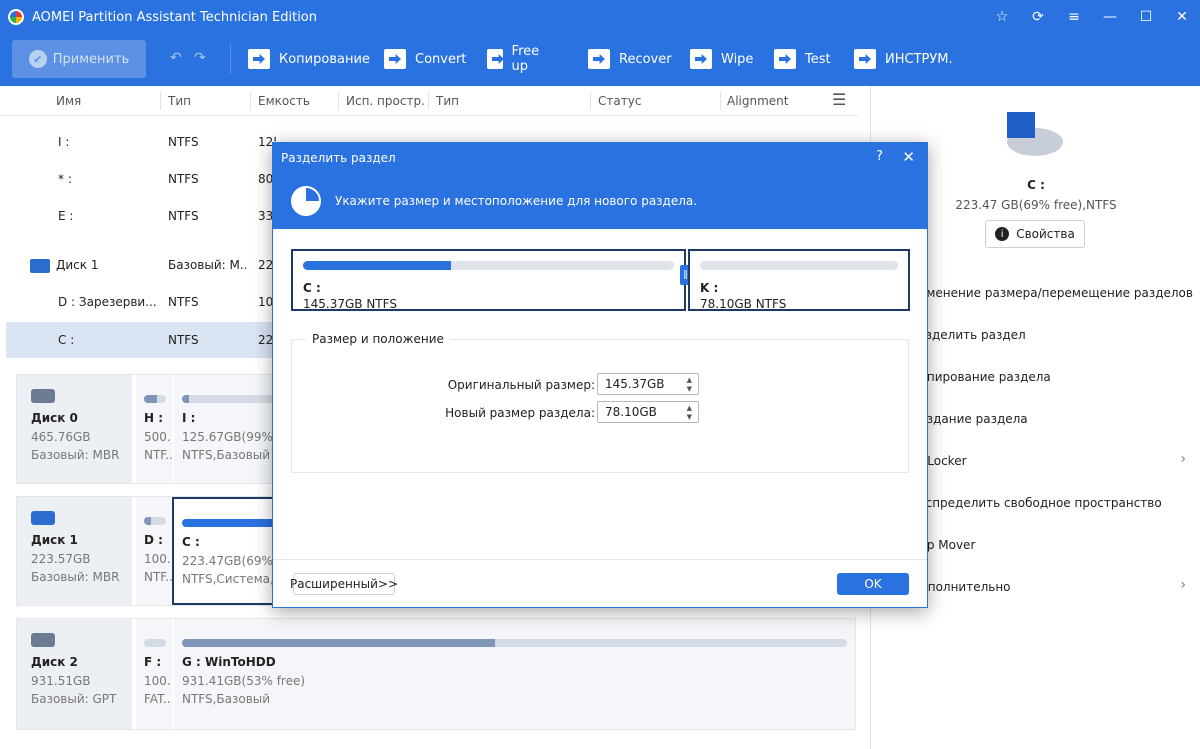 The height and width of the screenshot is (749, 1200). I want to click on help-icon: ?, so click(879, 156).